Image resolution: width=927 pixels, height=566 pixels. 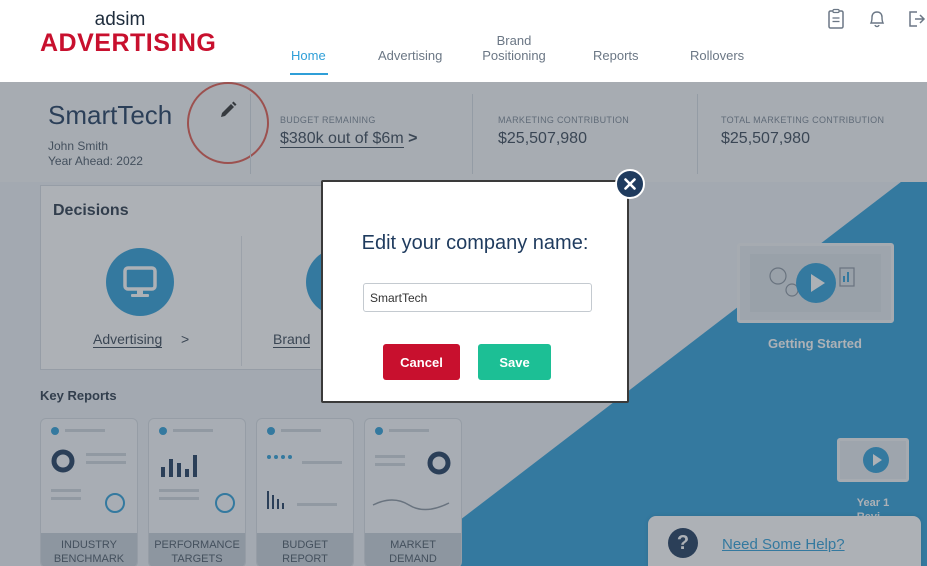 I want to click on nav-active-indicator, so click(x=309, y=74).